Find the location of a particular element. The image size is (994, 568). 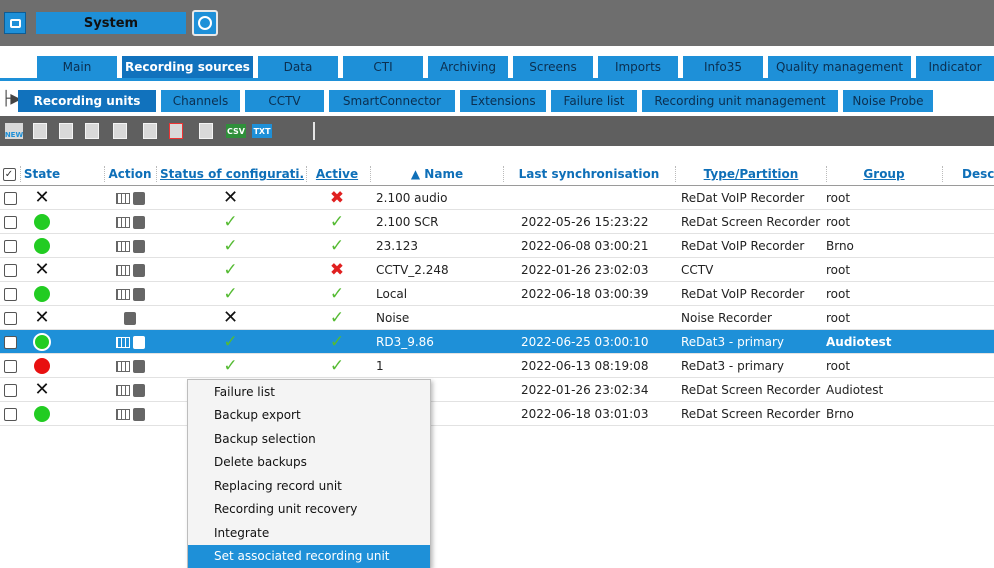

settings-icon is located at coordinates (150, 131).